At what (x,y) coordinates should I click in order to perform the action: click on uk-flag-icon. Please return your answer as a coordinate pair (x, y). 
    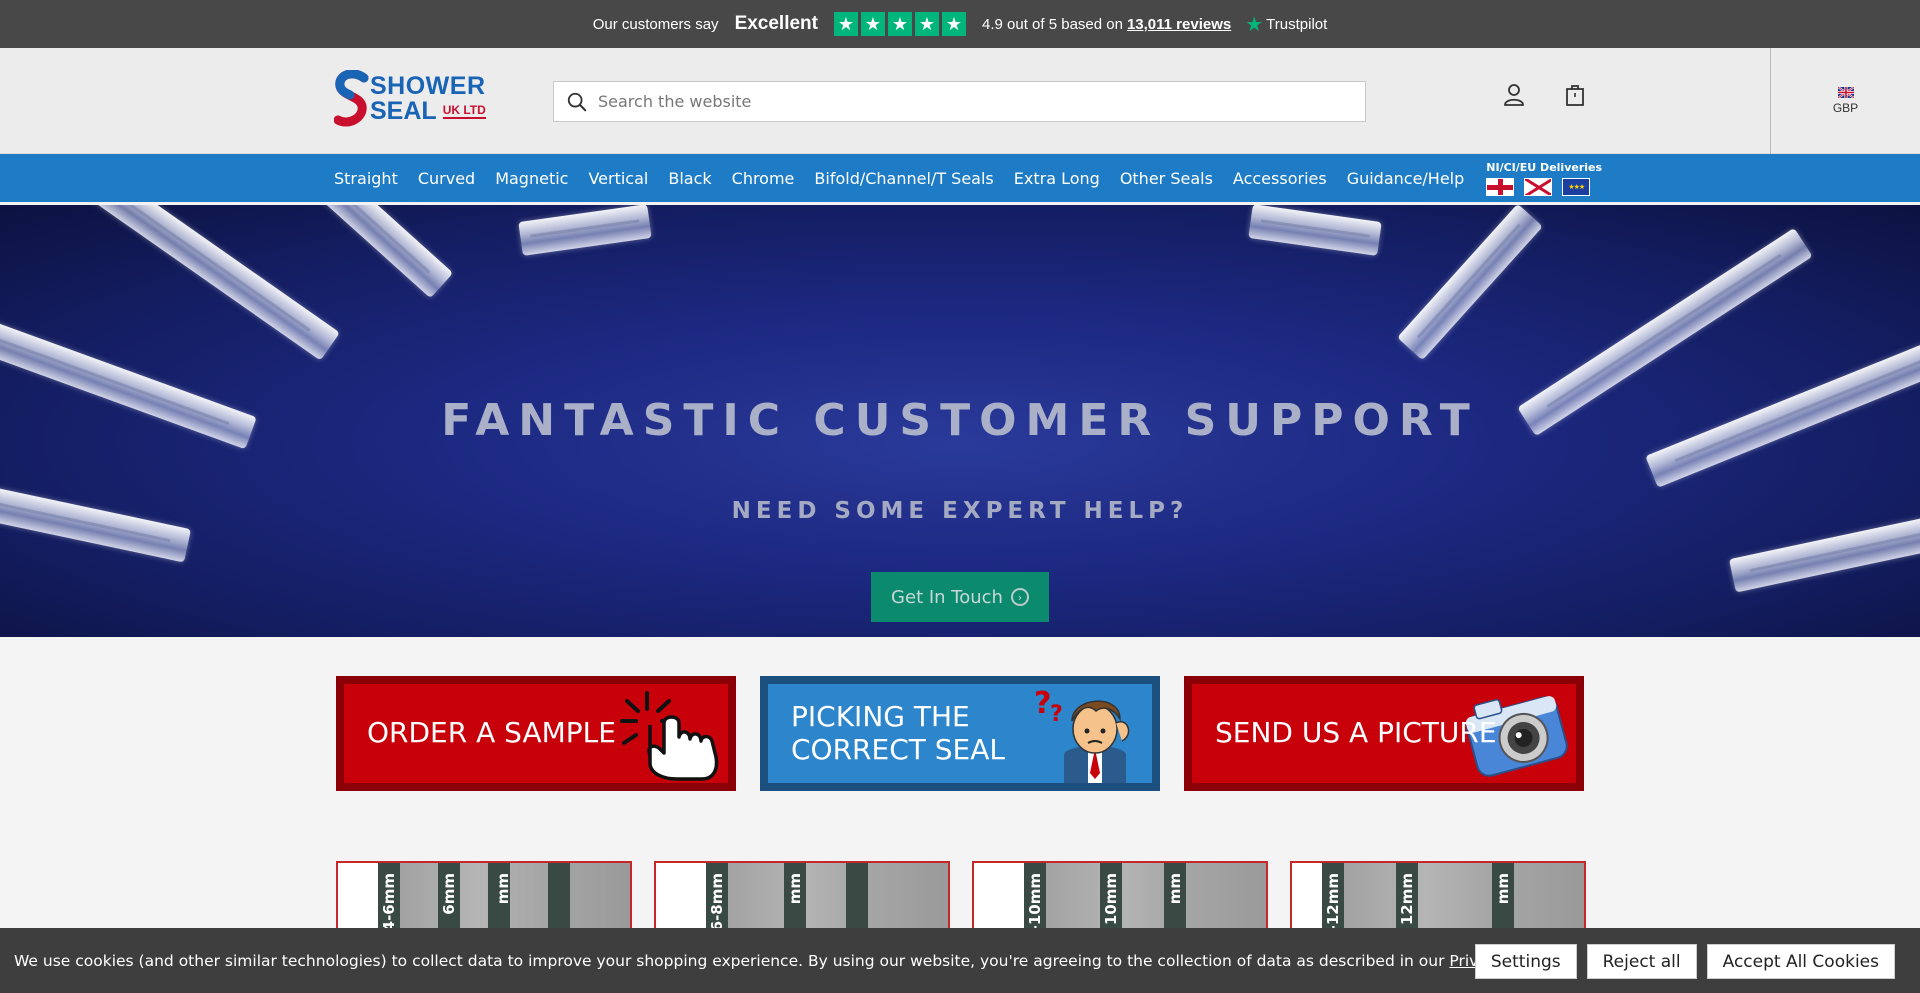
    Looking at the image, I should click on (1845, 92).